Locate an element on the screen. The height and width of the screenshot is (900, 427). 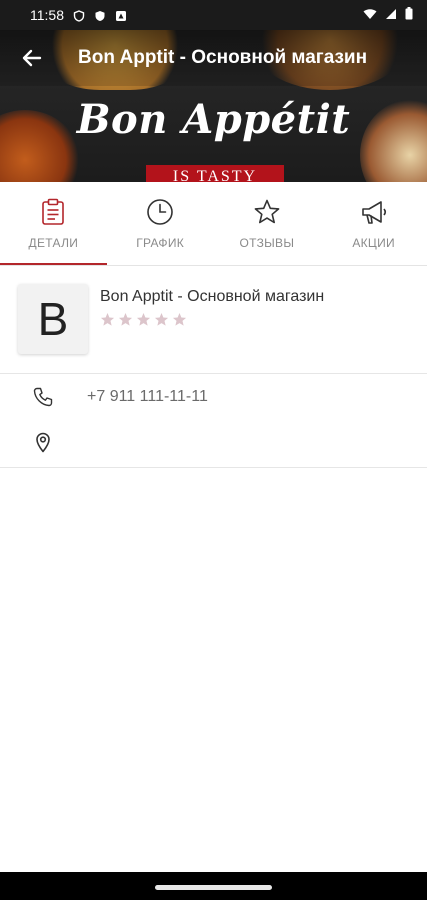
active-tab-indicator is located at coordinates (53, 264).